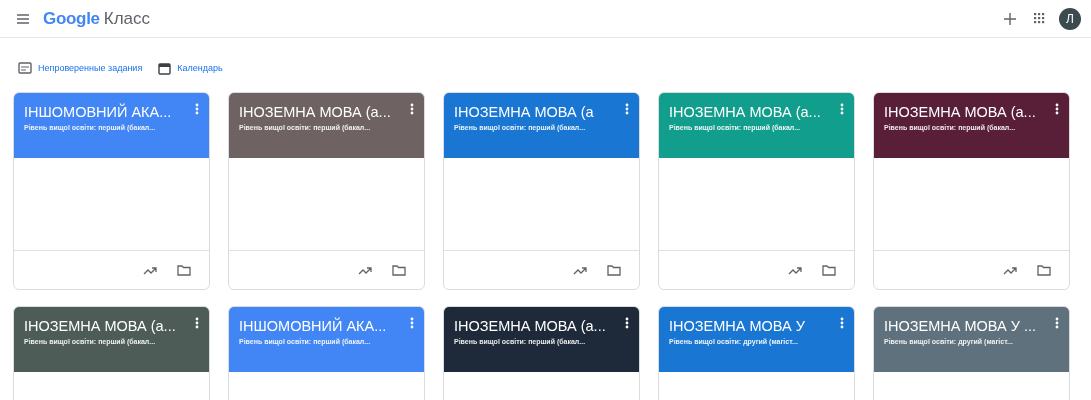  I want to click on plus-icon, so click(1010, 18).